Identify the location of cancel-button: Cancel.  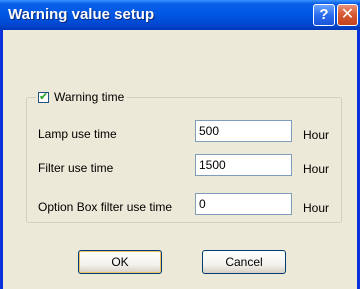
(244, 262).